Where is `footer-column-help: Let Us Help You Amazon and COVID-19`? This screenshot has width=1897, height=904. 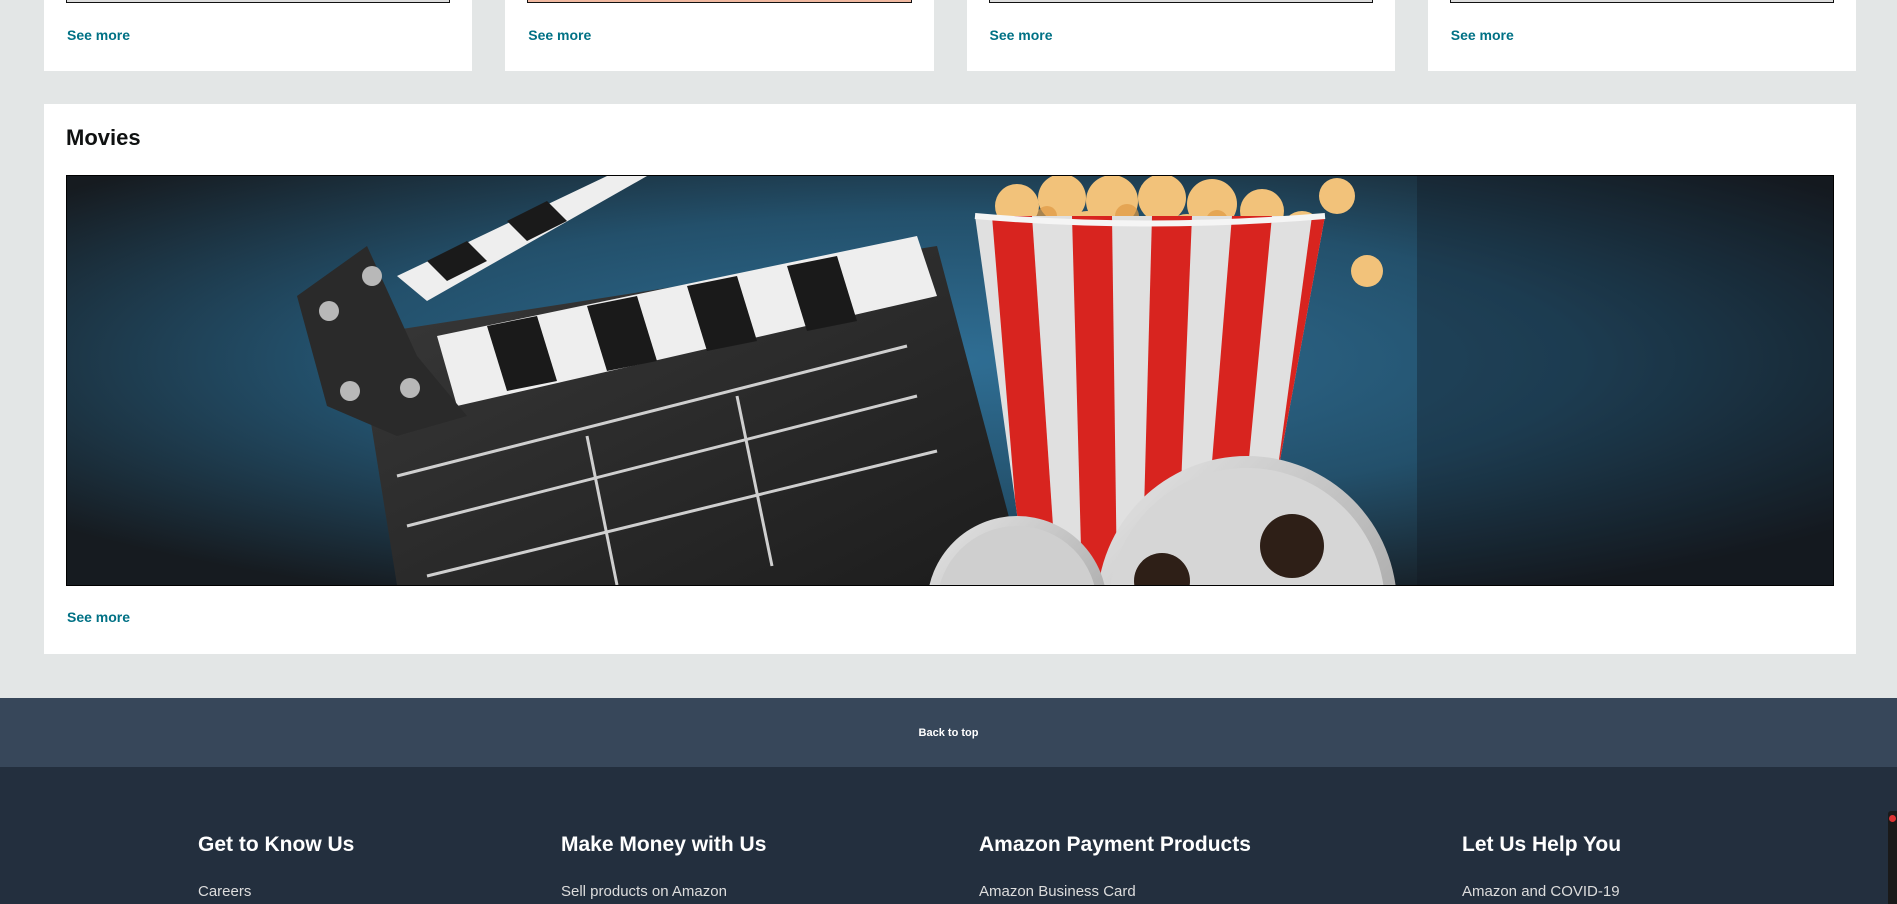 footer-column-help: Let Us Help You Amazon and COVID-19 is located at coordinates (1541, 866).